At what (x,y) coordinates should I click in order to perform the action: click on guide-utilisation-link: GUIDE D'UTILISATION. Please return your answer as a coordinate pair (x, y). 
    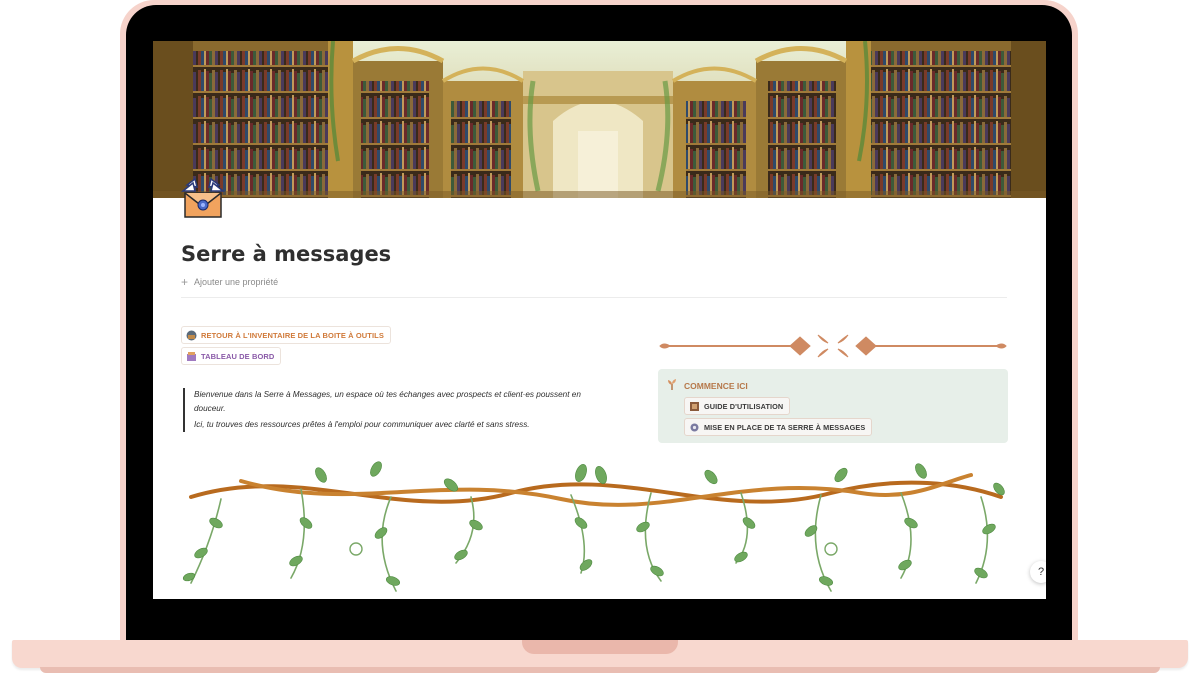
    Looking at the image, I should click on (737, 406).